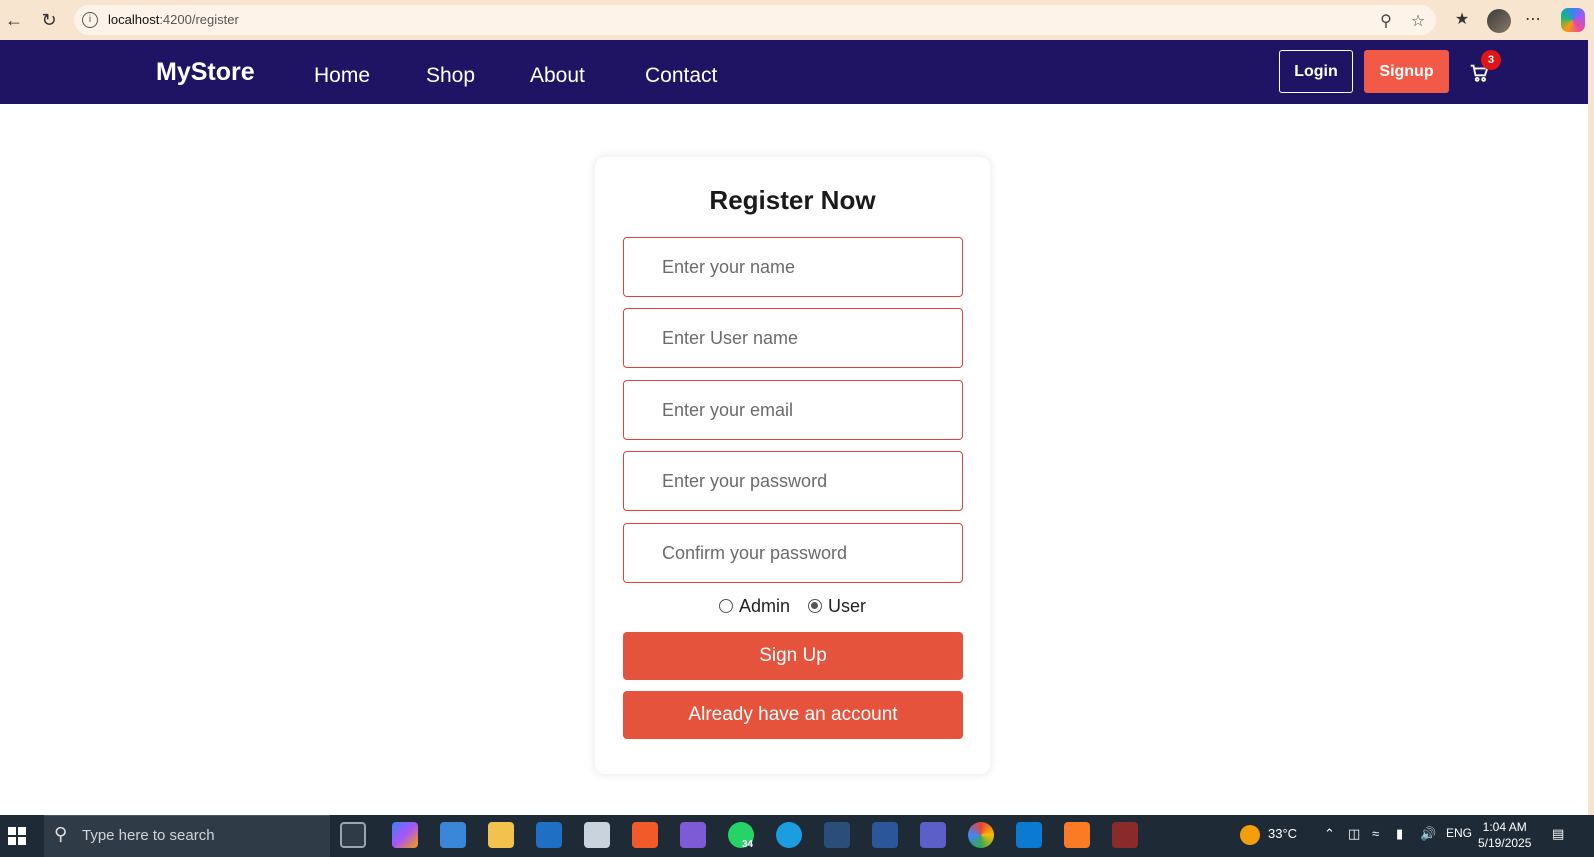 The height and width of the screenshot is (857, 1594). What do you see at coordinates (597, 835) in the screenshot?
I see `paint-app-icon` at bounding box center [597, 835].